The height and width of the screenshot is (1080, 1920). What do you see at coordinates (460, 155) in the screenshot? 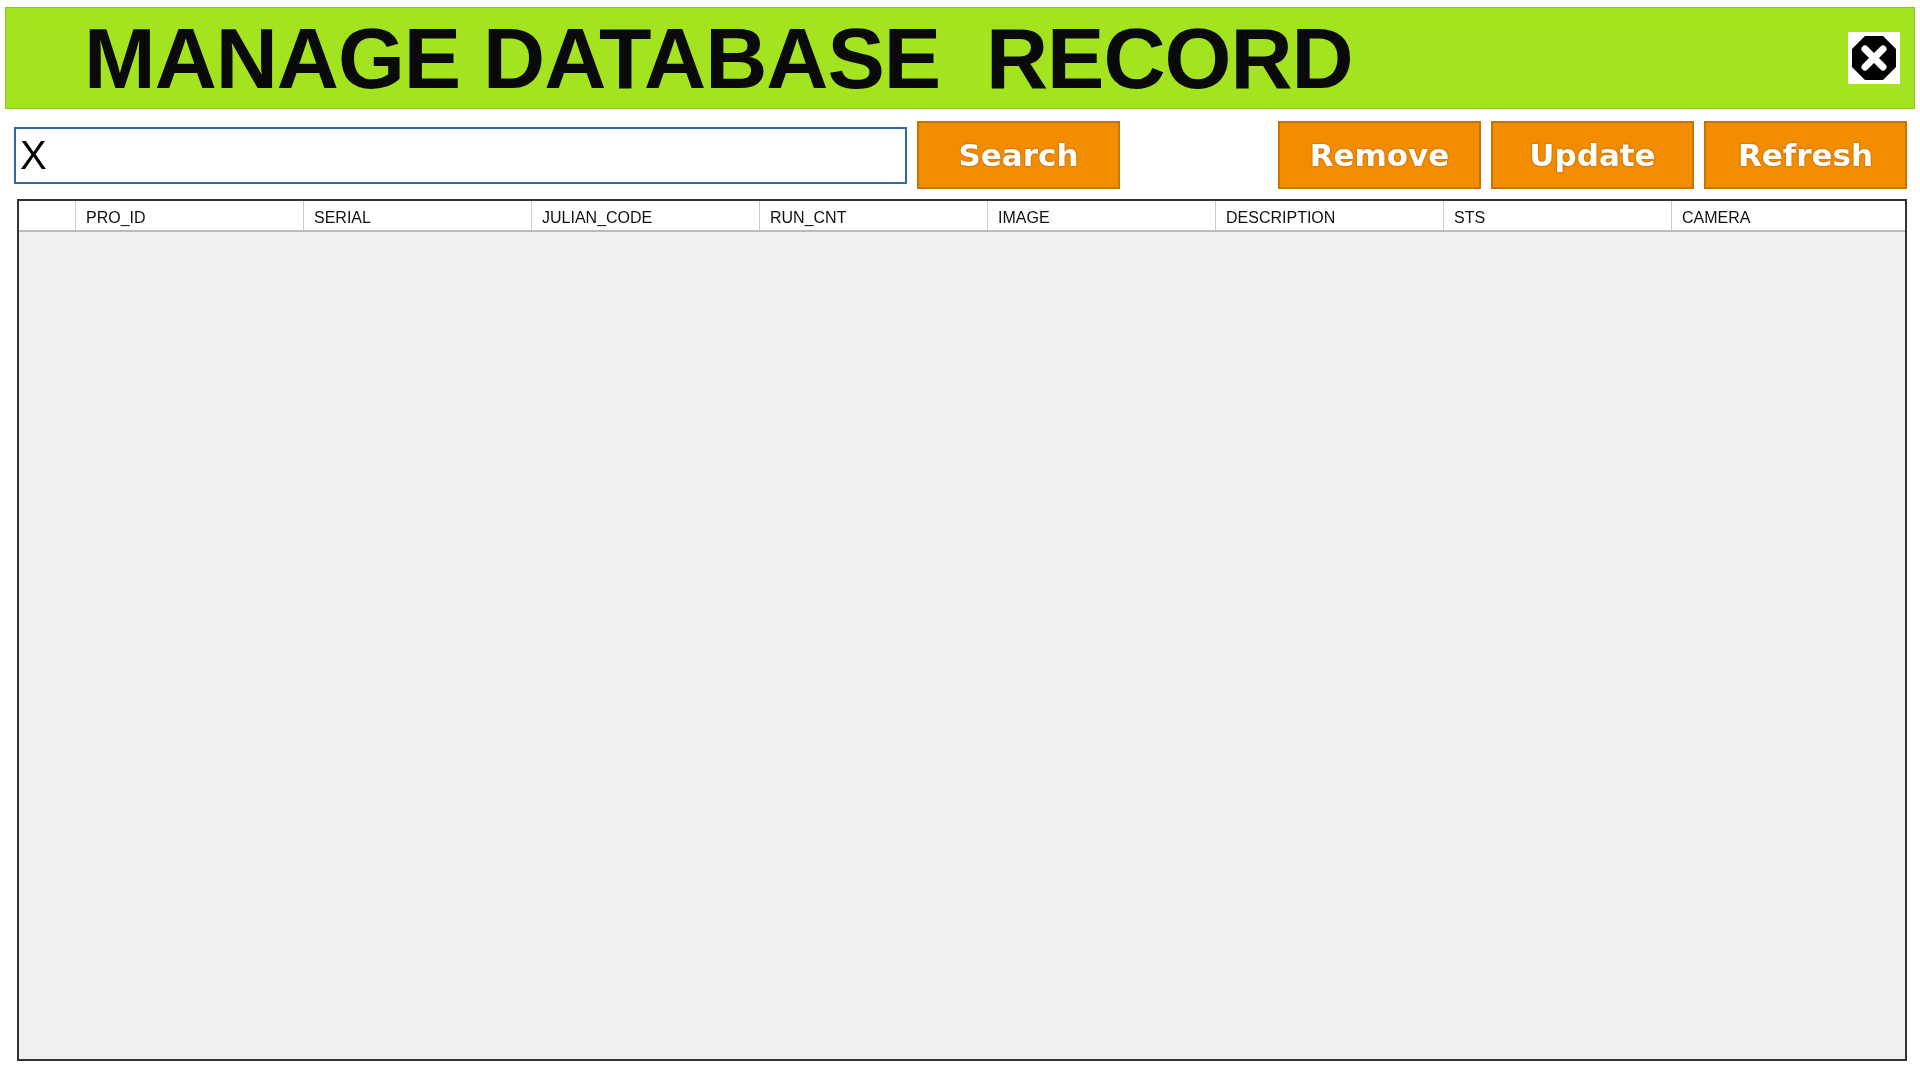
I see `search-field: X` at bounding box center [460, 155].